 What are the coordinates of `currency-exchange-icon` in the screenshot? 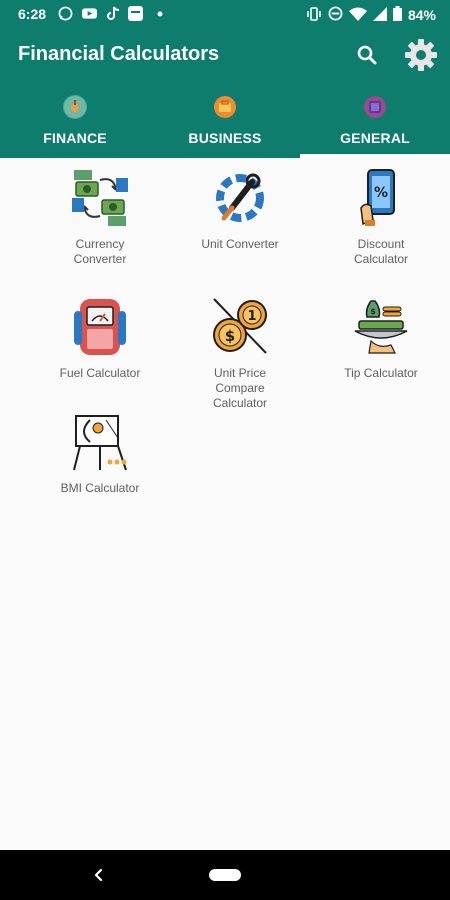 It's located at (100, 198).